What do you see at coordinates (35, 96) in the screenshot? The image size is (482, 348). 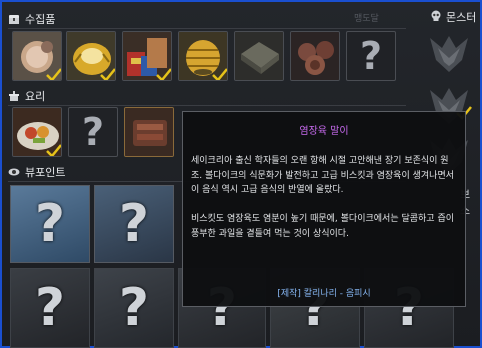 I see `cooking-title: 요리` at bounding box center [35, 96].